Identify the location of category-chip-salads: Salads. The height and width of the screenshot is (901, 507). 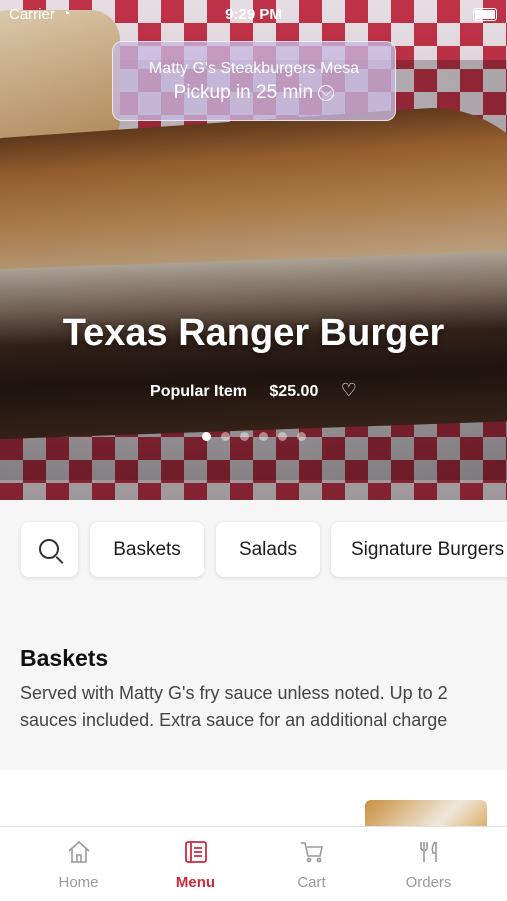
(268, 549).